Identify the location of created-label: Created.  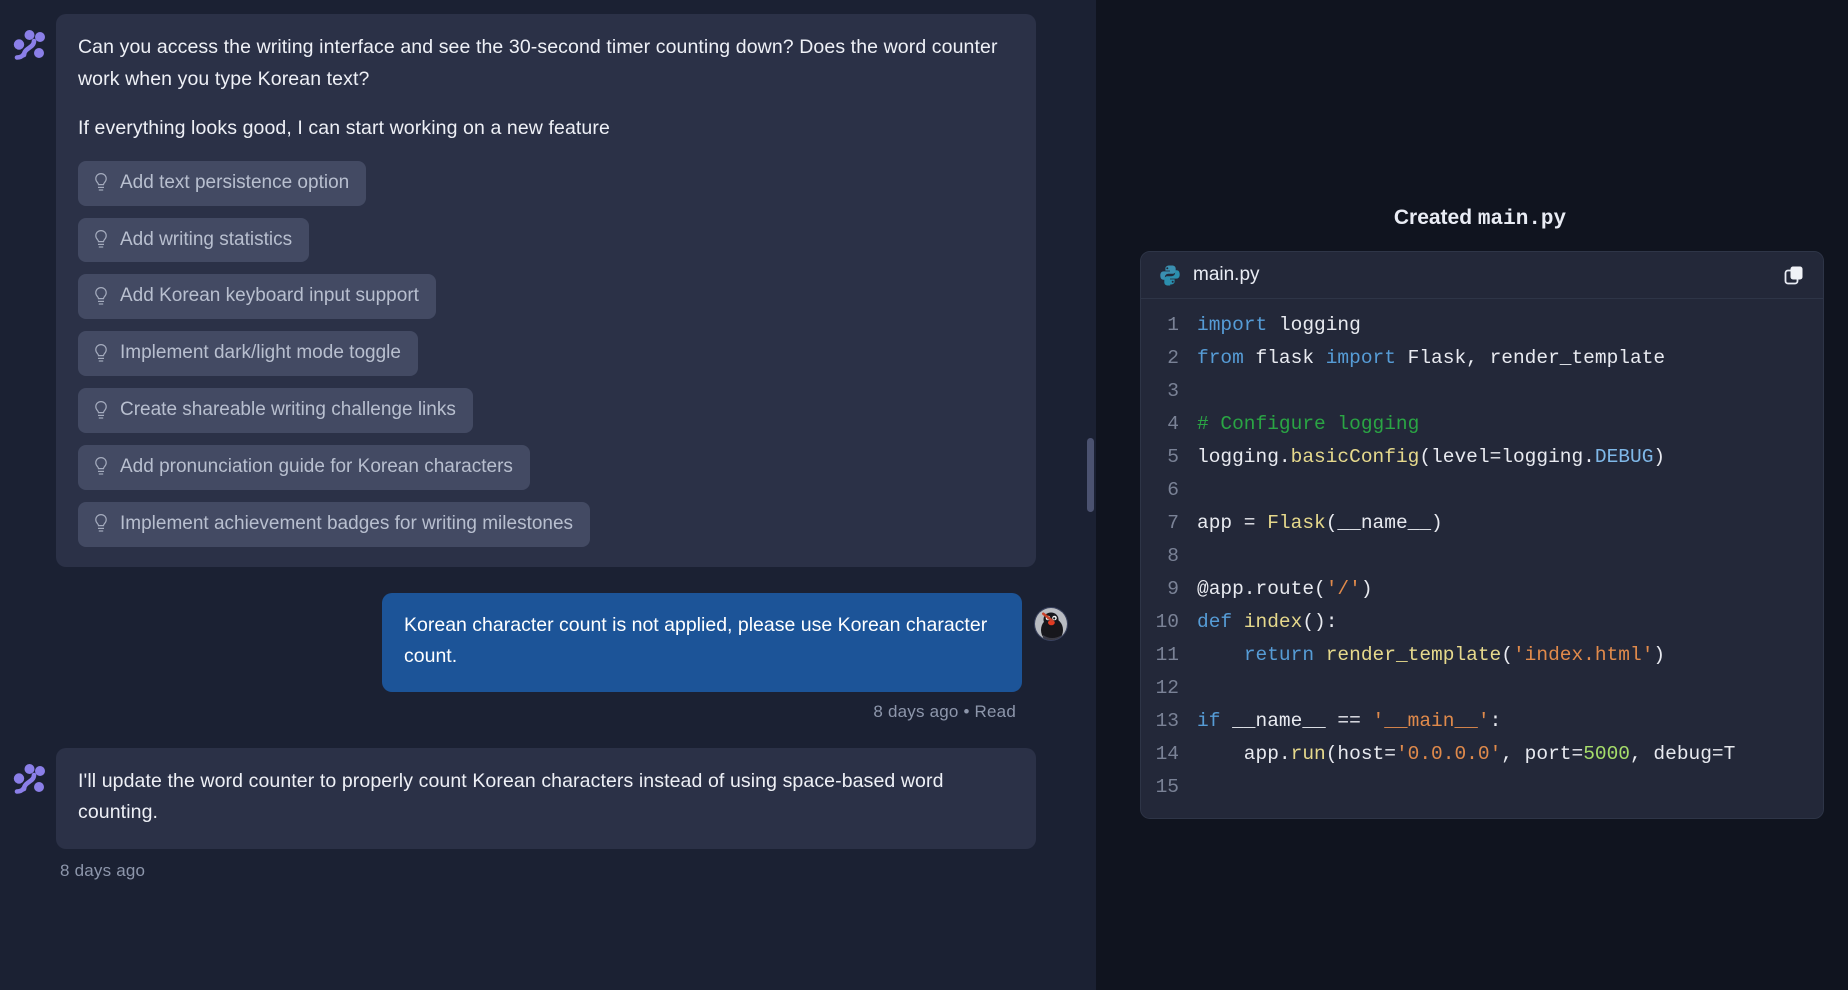
(1433, 217).